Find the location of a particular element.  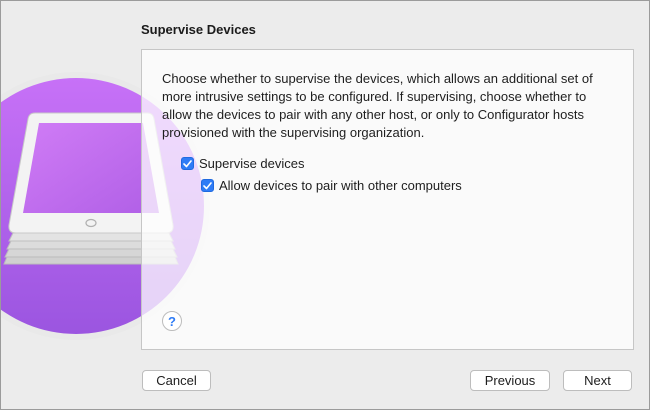

supervise-devices-option: Supervise devices is located at coordinates (243, 163).